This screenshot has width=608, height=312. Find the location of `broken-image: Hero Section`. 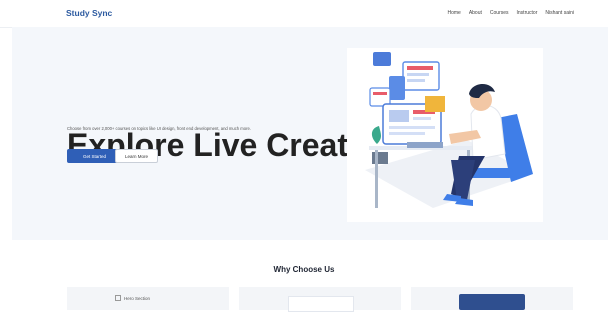

broken-image: Hero Section is located at coordinates (132, 298).